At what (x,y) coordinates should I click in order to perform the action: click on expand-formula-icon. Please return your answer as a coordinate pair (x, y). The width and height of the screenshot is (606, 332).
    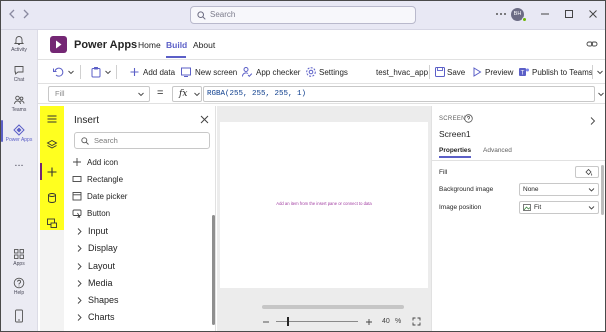
    Looking at the image, I should click on (601, 94).